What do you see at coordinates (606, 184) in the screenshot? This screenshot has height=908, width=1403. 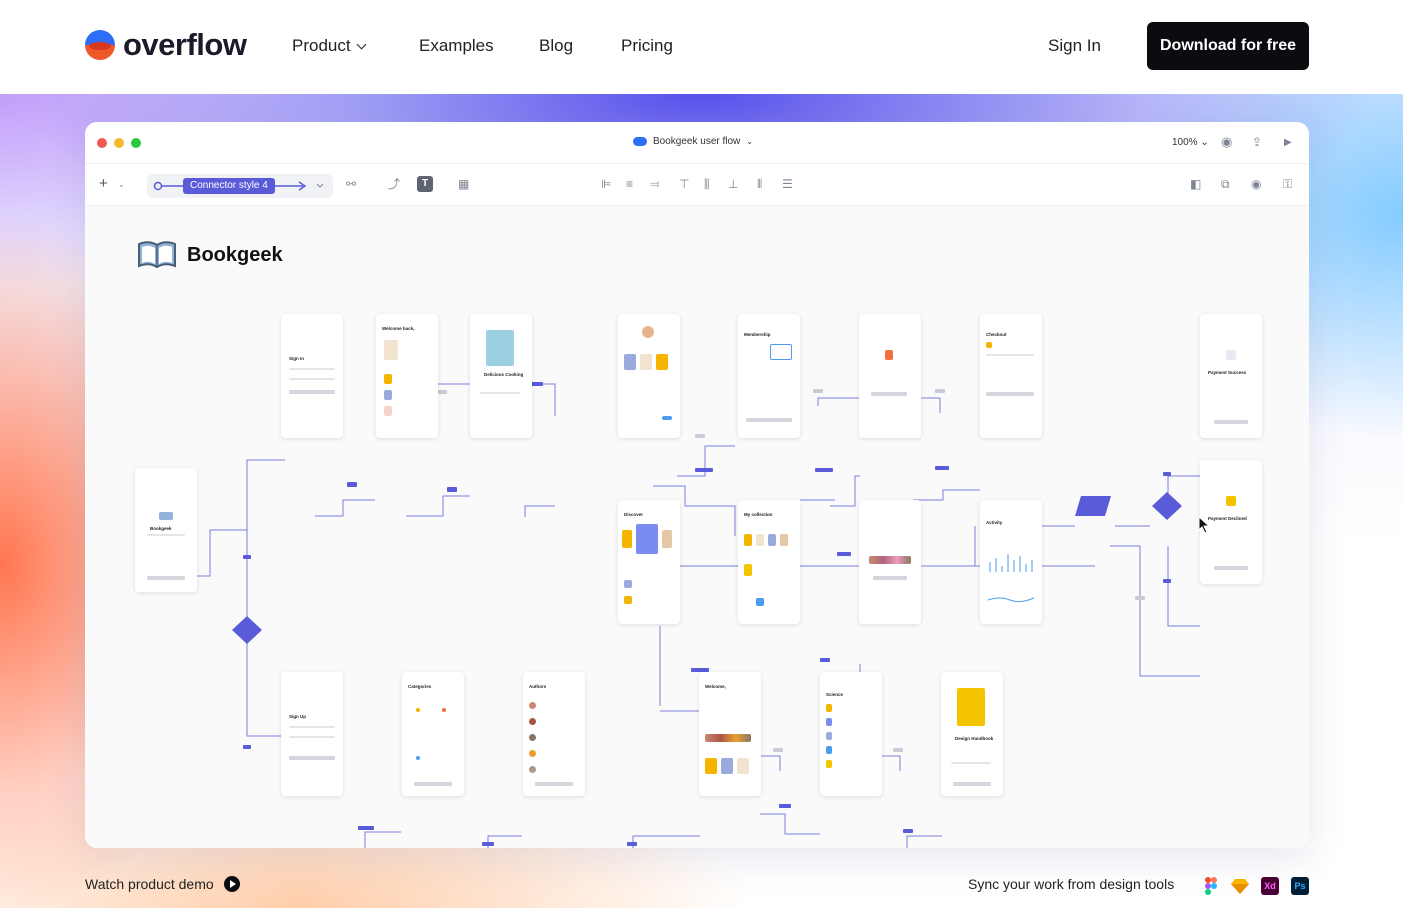 I see `align-left-icon: ⊫` at bounding box center [606, 184].